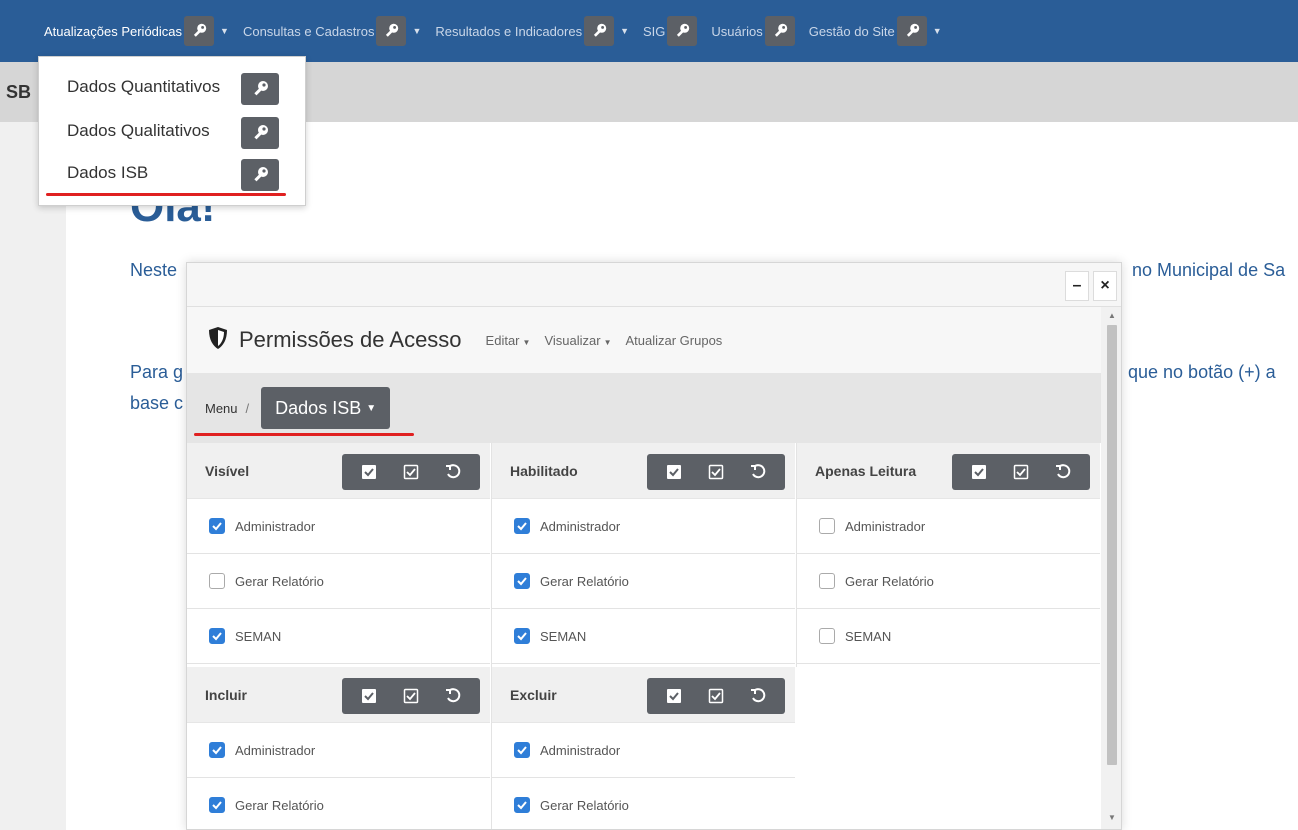 The image size is (1298, 830). Describe the element at coordinates (326, 408) in the screenshot. I see `breadcrumb-current-dropdown: Dados ISB ▼` at that location.